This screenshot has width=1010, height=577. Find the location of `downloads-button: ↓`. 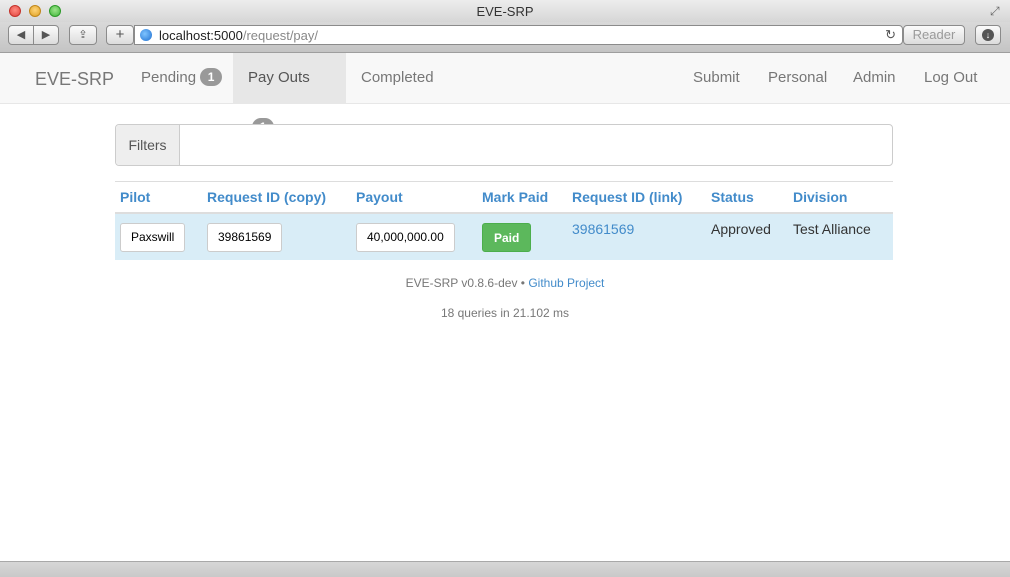

downloads-button: ↓ is located at coordinates (988, 35).